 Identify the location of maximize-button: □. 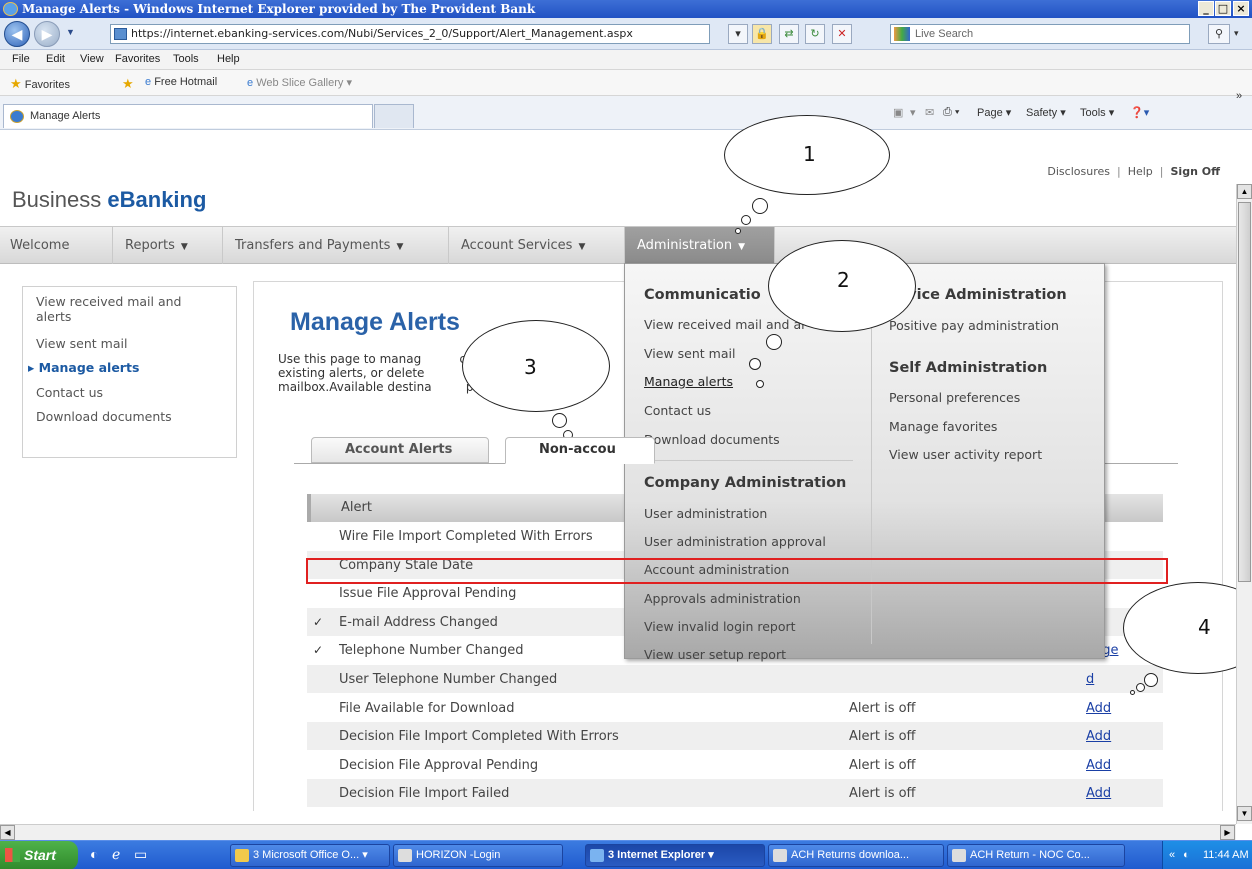
(1223, 8).